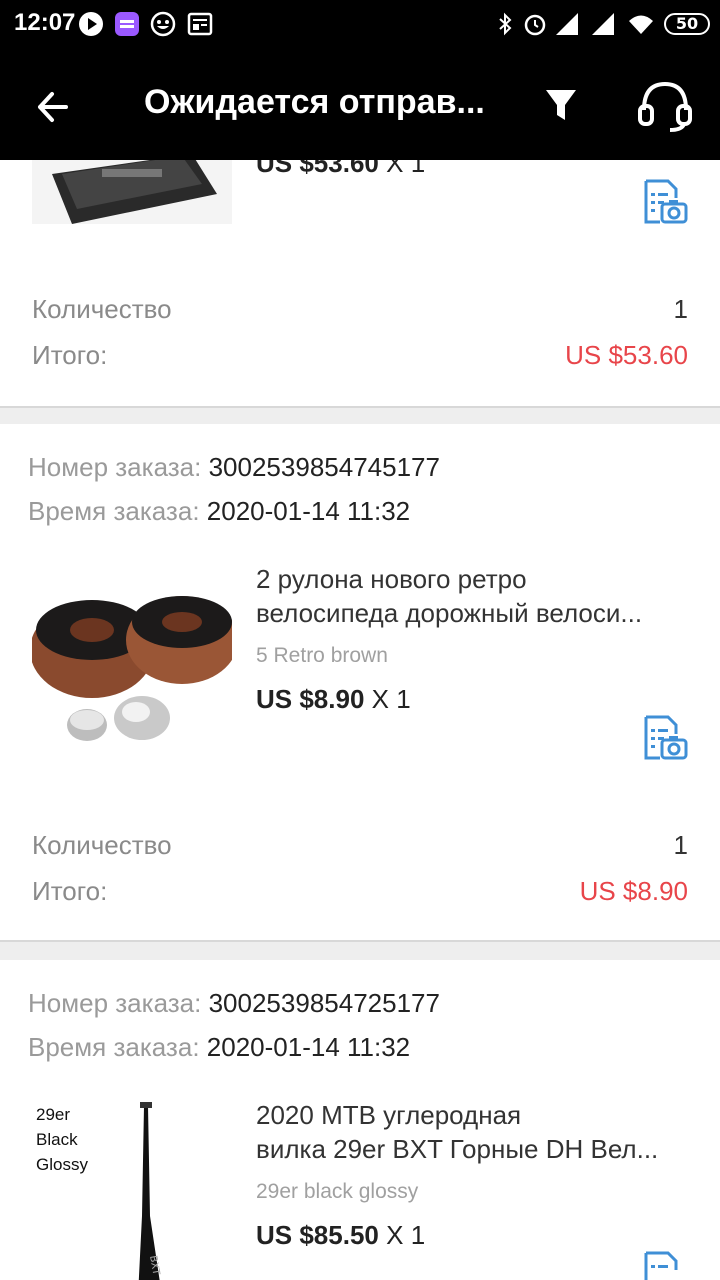 The height and width of the screenshot is (1280, 720). I want to click on product-image: BXT 29er Black Glossy, so click(132, 1188).